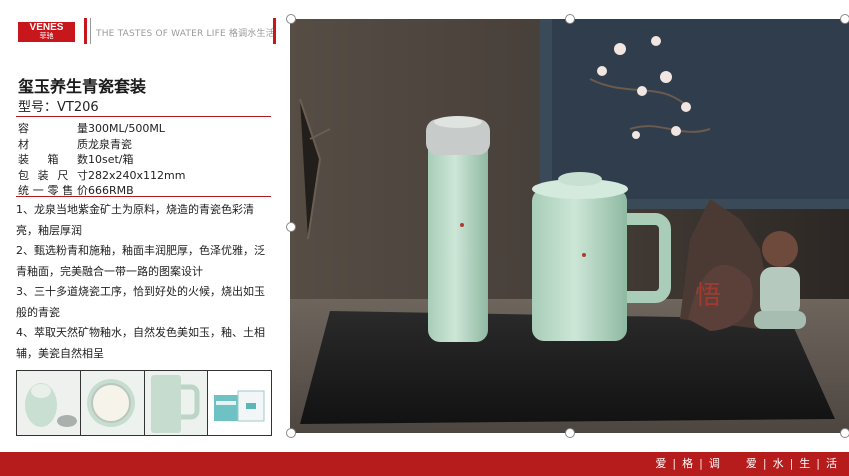  What do you see at coordinates (90, 31) in the screenshot?
I see `header-divider-thin` at bounding box center [90, 31].